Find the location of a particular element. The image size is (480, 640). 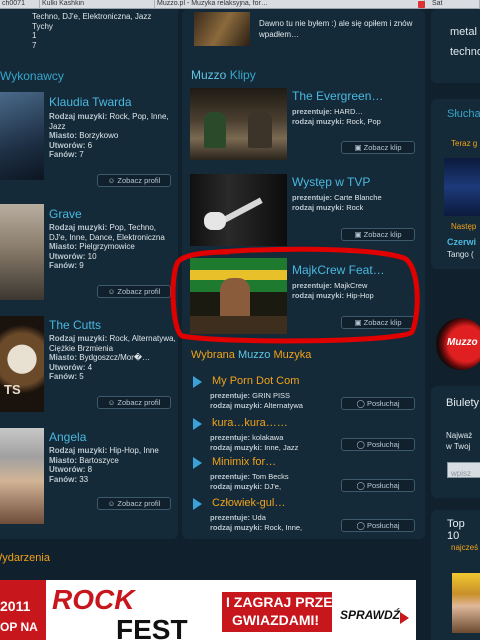

field-label: Rodzaj muzyki: is located at coordinates (78, 450).